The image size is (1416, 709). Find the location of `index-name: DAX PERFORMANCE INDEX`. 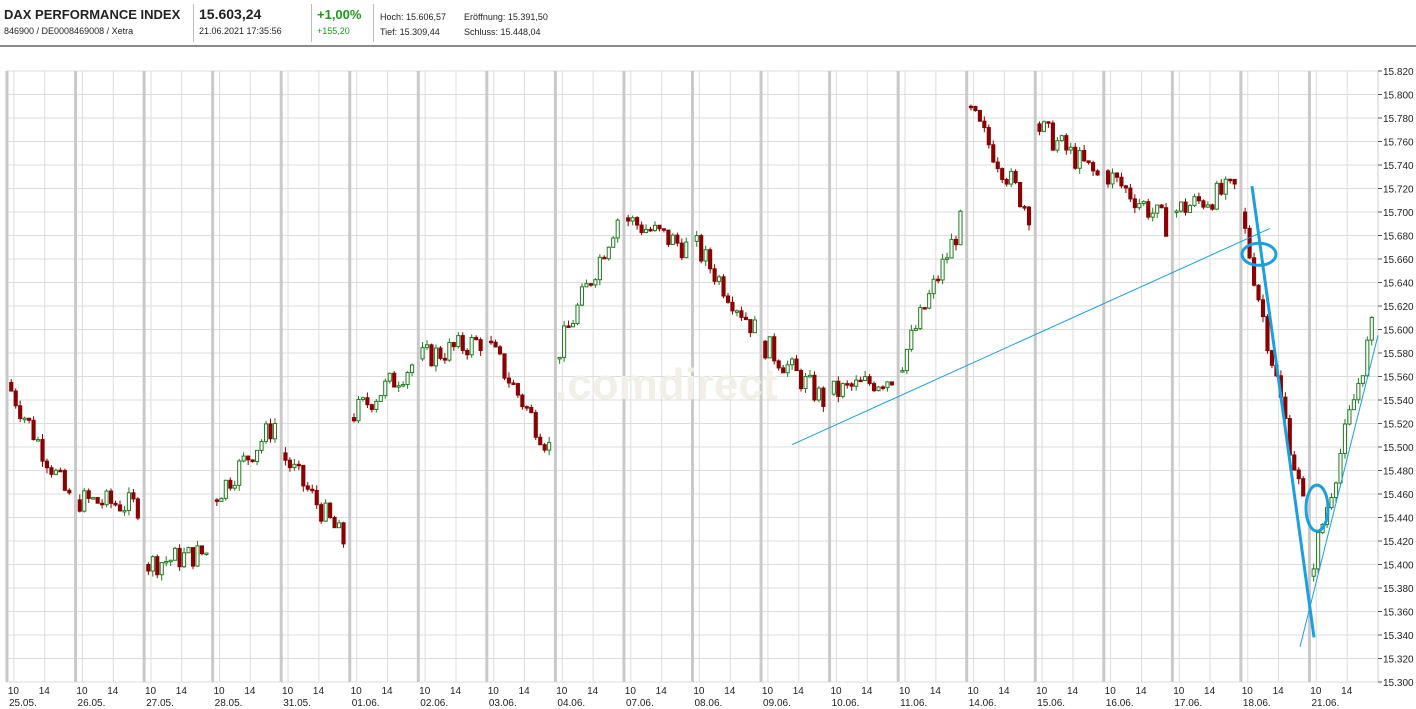

index-name: DAX PERFORMANCE INDEX is located at coordinates (92, 14).